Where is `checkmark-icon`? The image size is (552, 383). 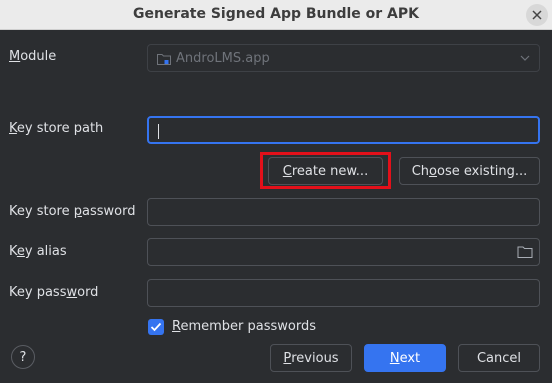 checkmark-icon is located at coordinates (156, 327).